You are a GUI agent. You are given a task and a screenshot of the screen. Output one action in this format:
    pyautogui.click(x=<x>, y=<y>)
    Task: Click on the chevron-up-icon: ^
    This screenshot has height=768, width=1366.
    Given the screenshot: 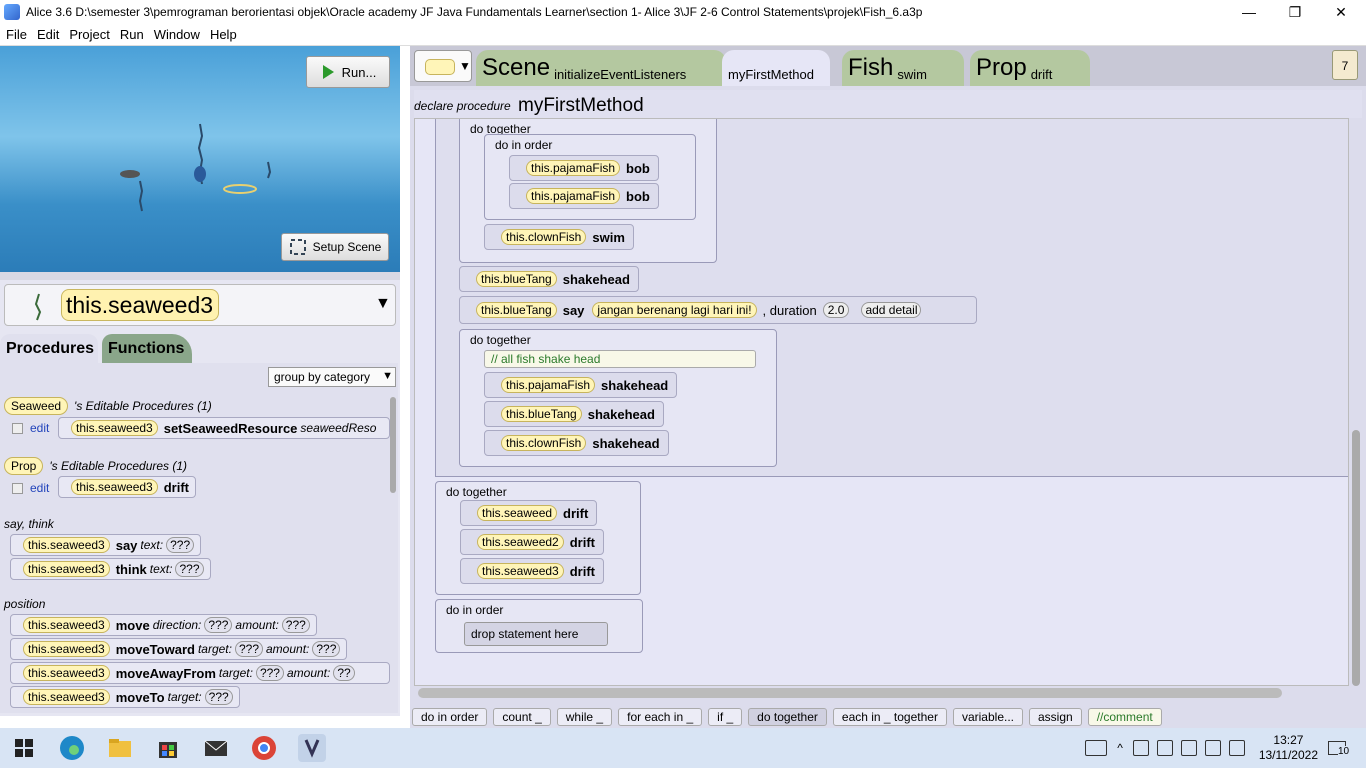 What is the action you would take?
    pyautogui.click(x=1120, y=748)
    